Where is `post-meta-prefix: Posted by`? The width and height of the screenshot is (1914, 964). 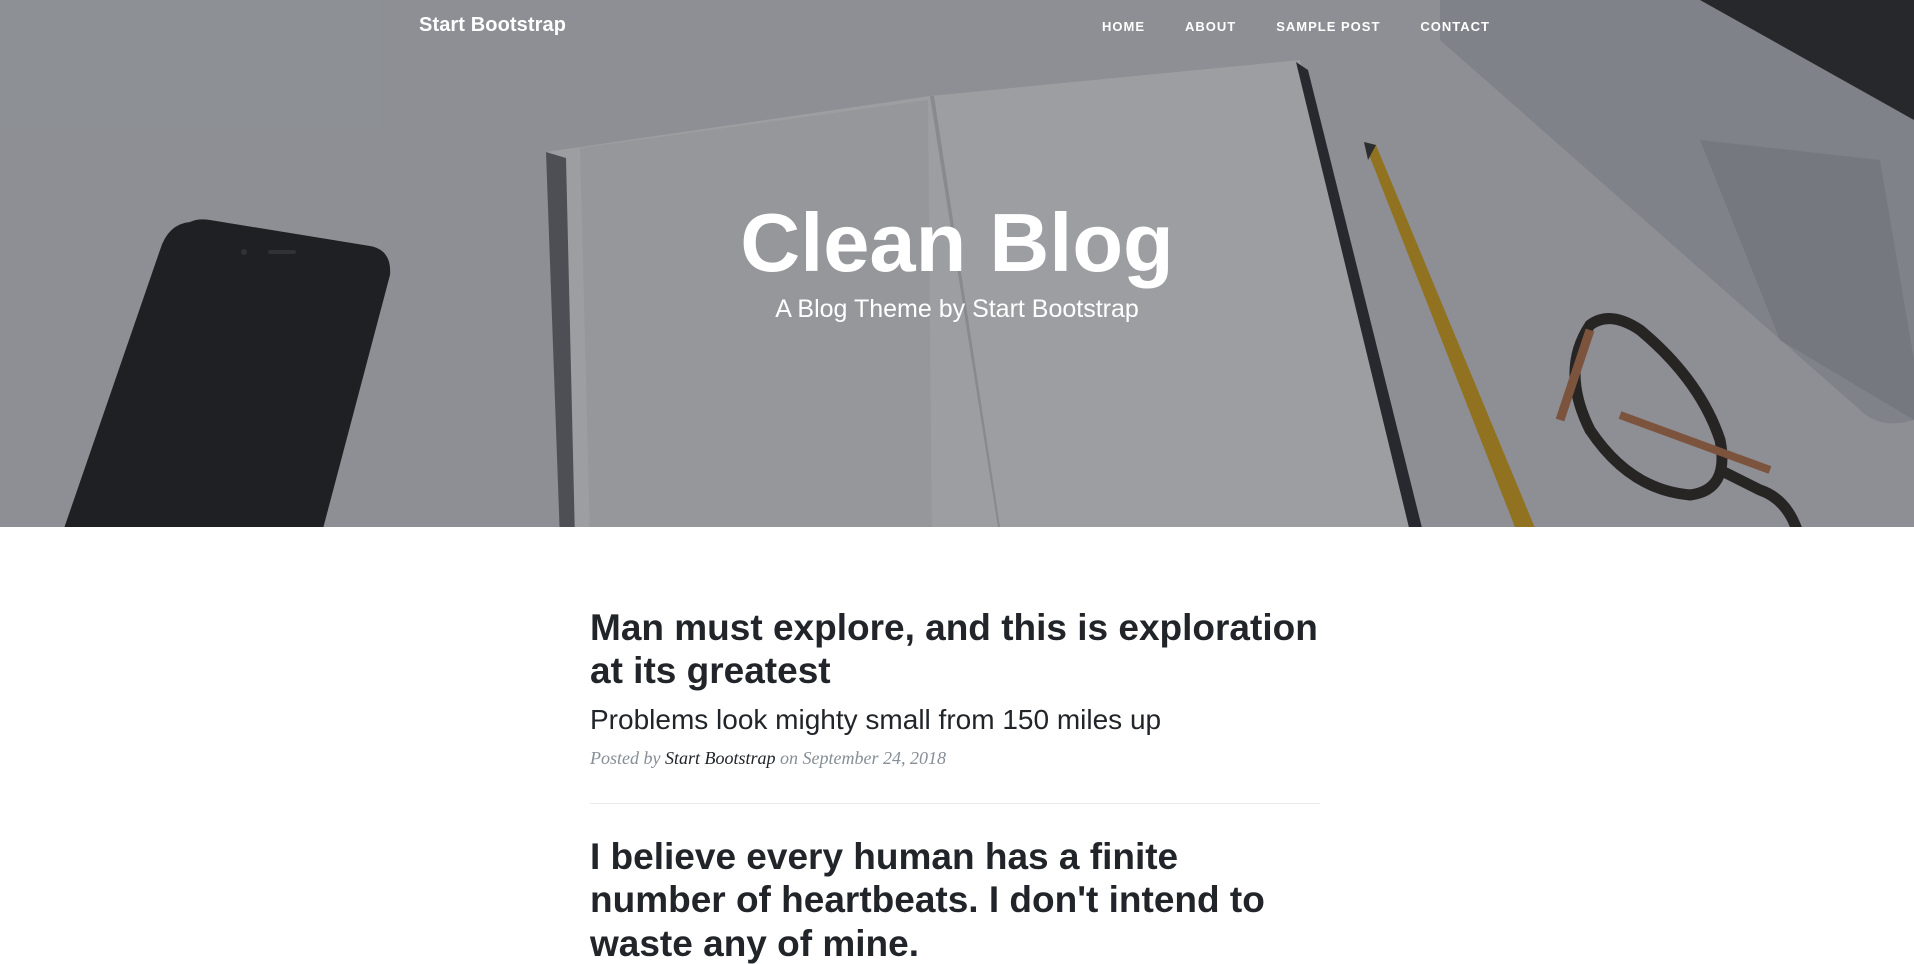 post-meta-prefix: Posted by is located at coordinates (625, 758).